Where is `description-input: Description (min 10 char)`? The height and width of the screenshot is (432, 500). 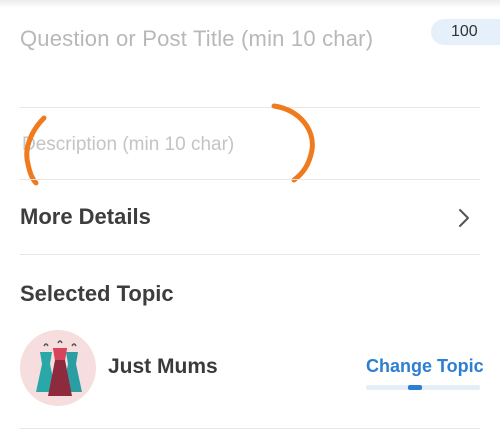 description-input: Description (min 10 char) is located at coordinates (128, 145).